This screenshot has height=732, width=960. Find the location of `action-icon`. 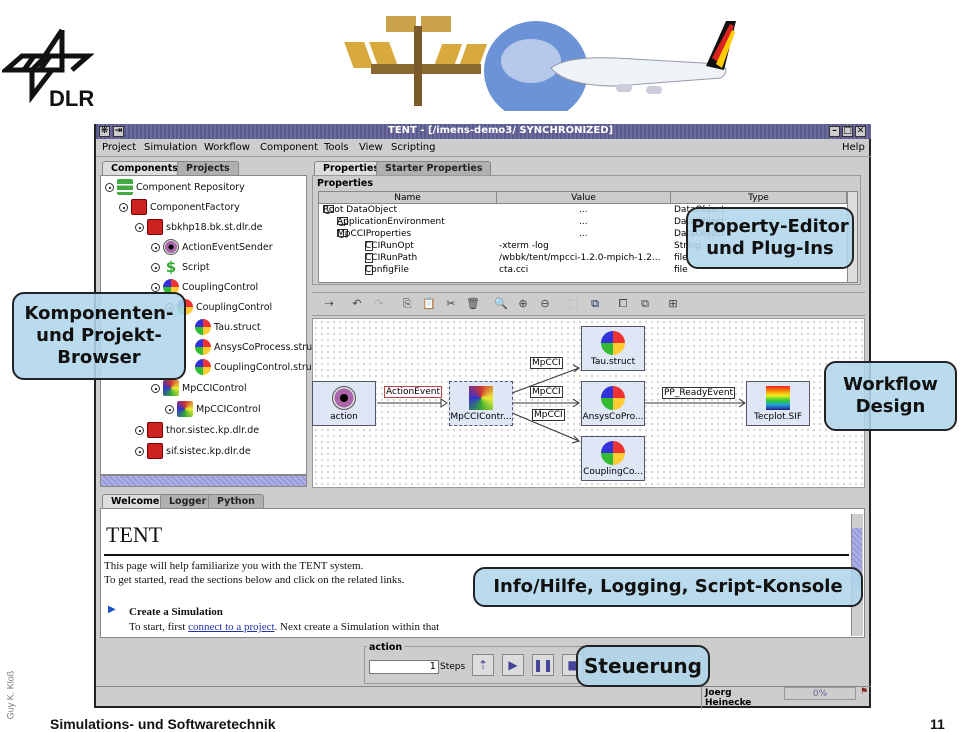

action-icon is located at coordinates (344, 398).